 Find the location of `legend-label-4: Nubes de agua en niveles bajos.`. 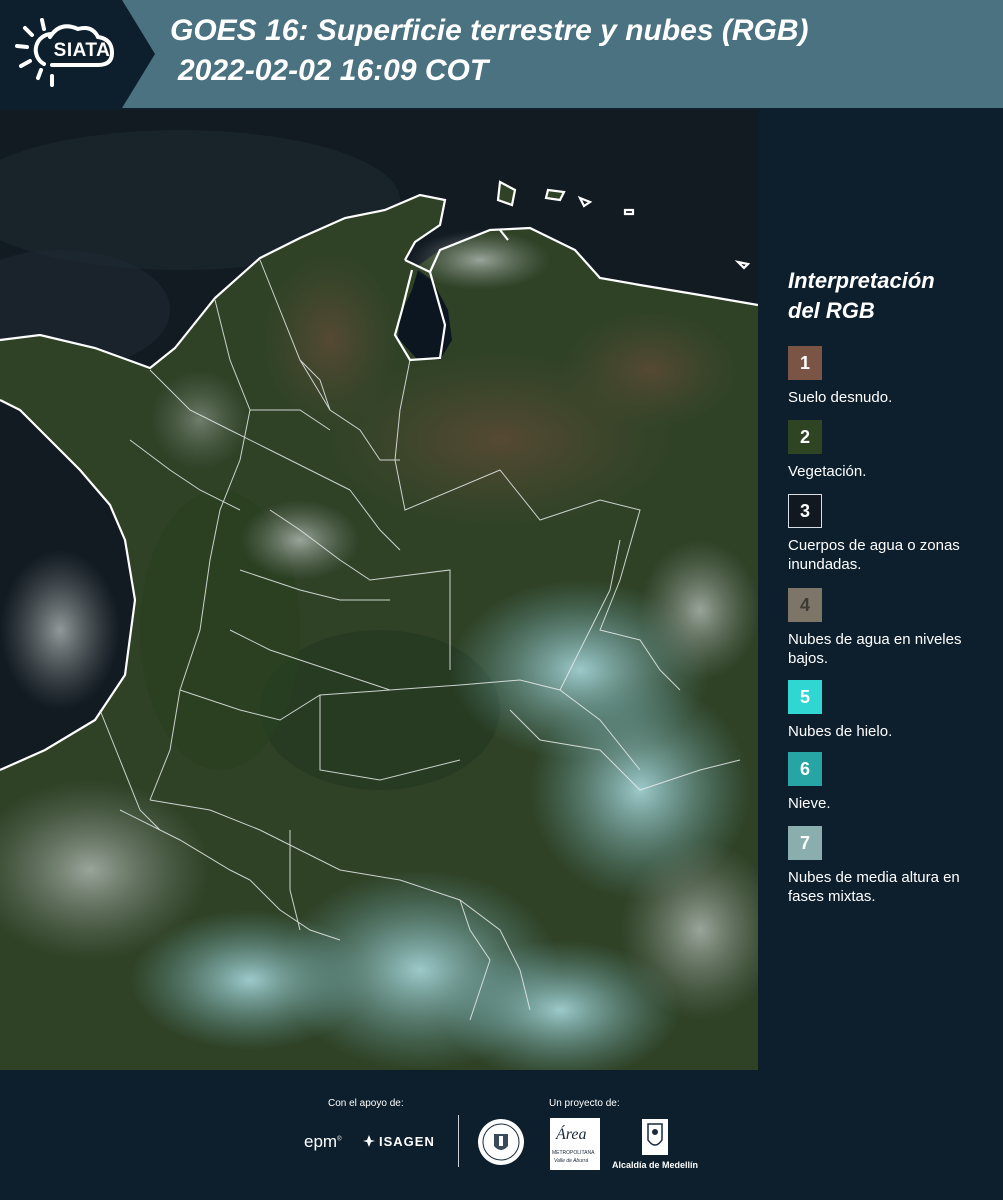

legend-label-4: Nubes de agua en niveles bajos. is located at coordinates (875, 649).